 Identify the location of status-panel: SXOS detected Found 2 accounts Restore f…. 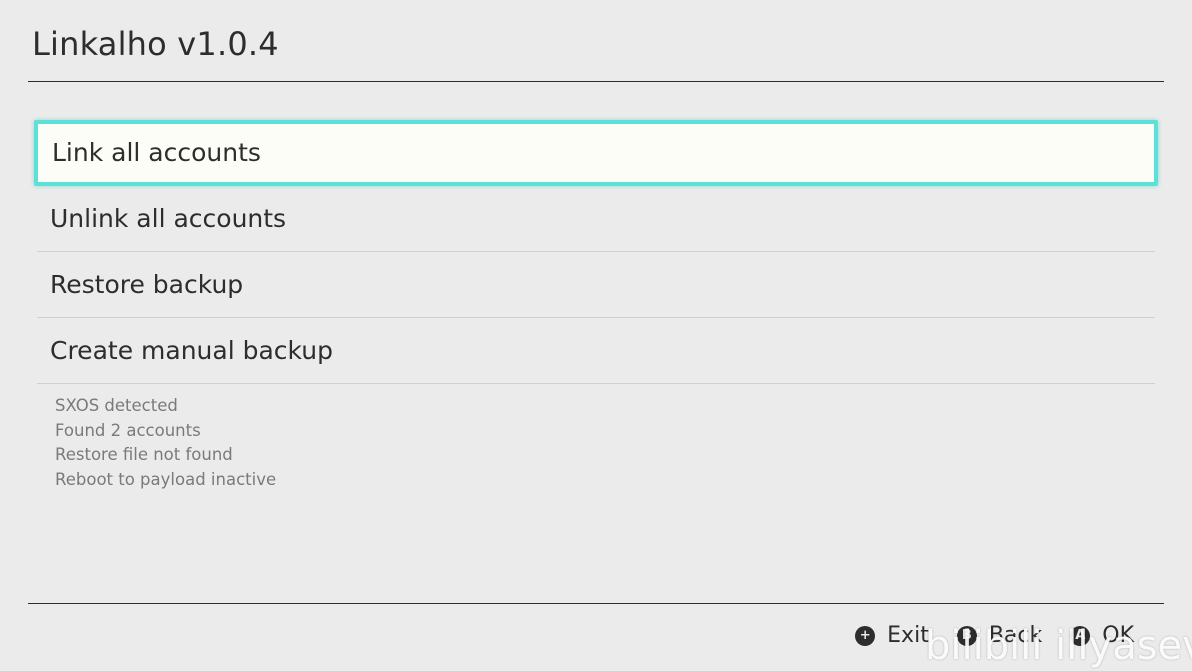
(165, 443).